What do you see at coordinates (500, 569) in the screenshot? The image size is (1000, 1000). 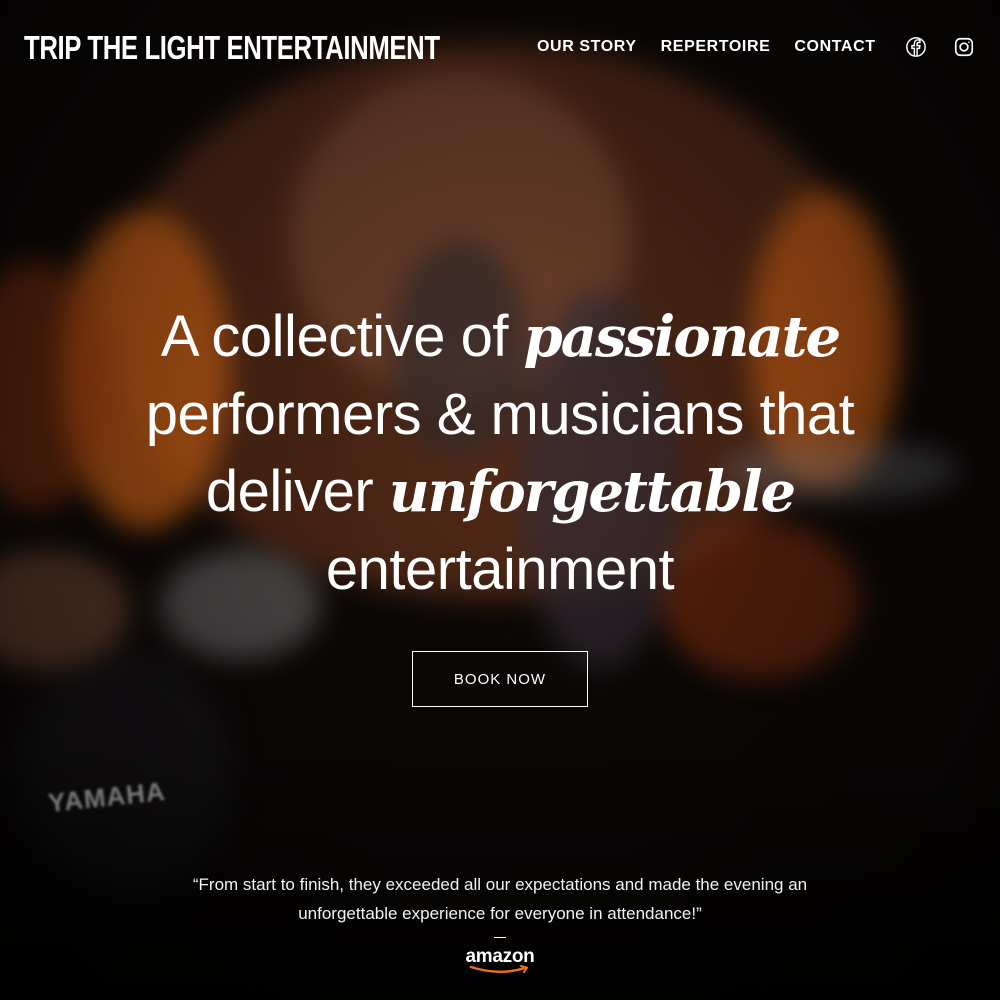 I see `hero-line-4: entertainment` at bounding box center [500, 569].